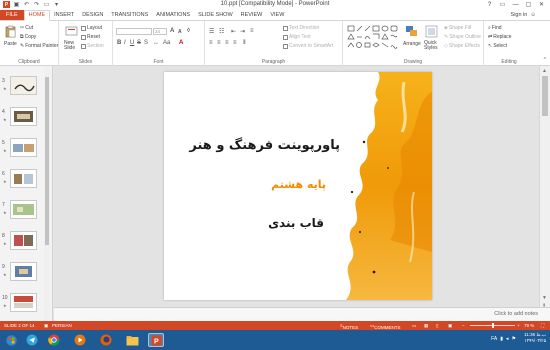 This screenshot has height=350, width=550. I want to click on tab-insert: INSERT, so click(64, 15).